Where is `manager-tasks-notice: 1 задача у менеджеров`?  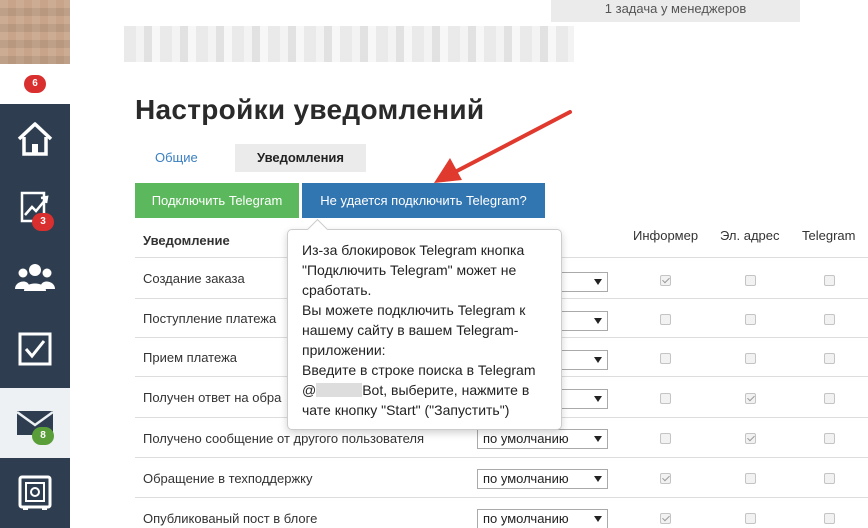 manager-tasks-notice: 1 задача у менеджеров is located at coordinates (675, 11).